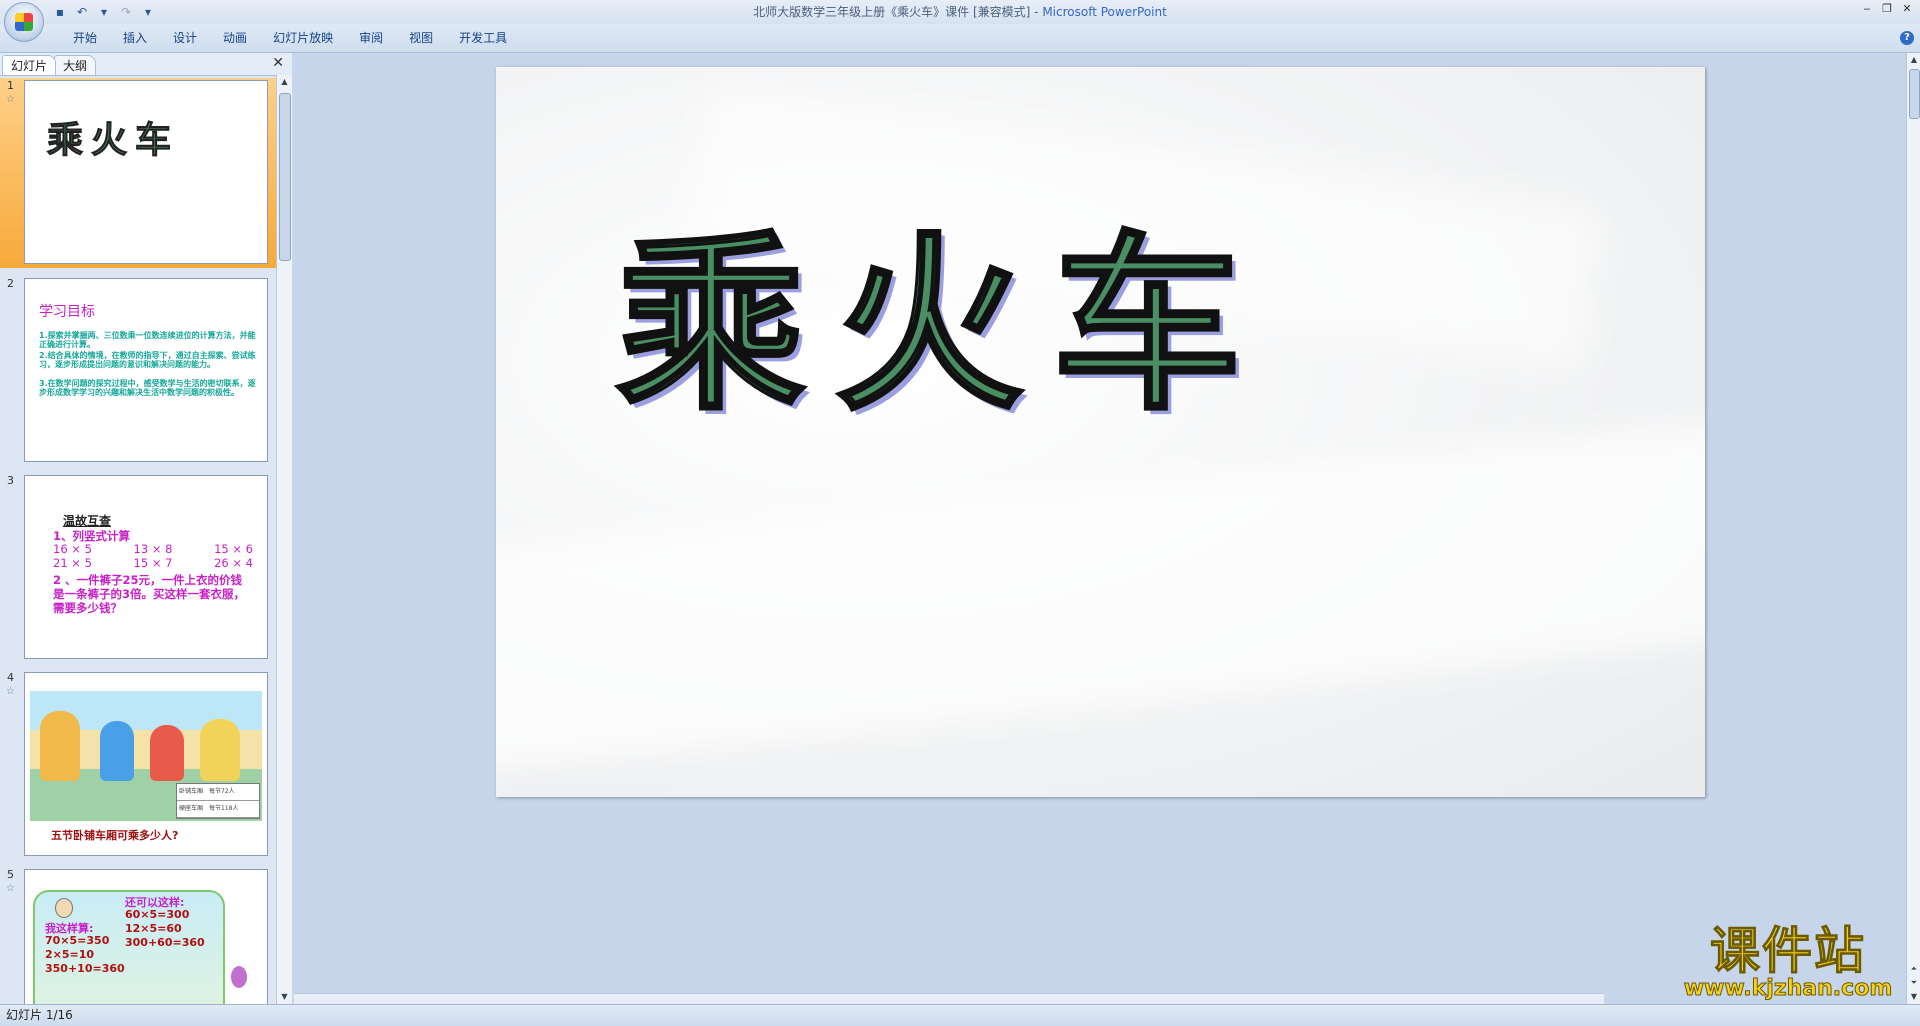  I want to click on slide-thumbnail-1: 1 ☆ 乘火车, so click(138, 173).